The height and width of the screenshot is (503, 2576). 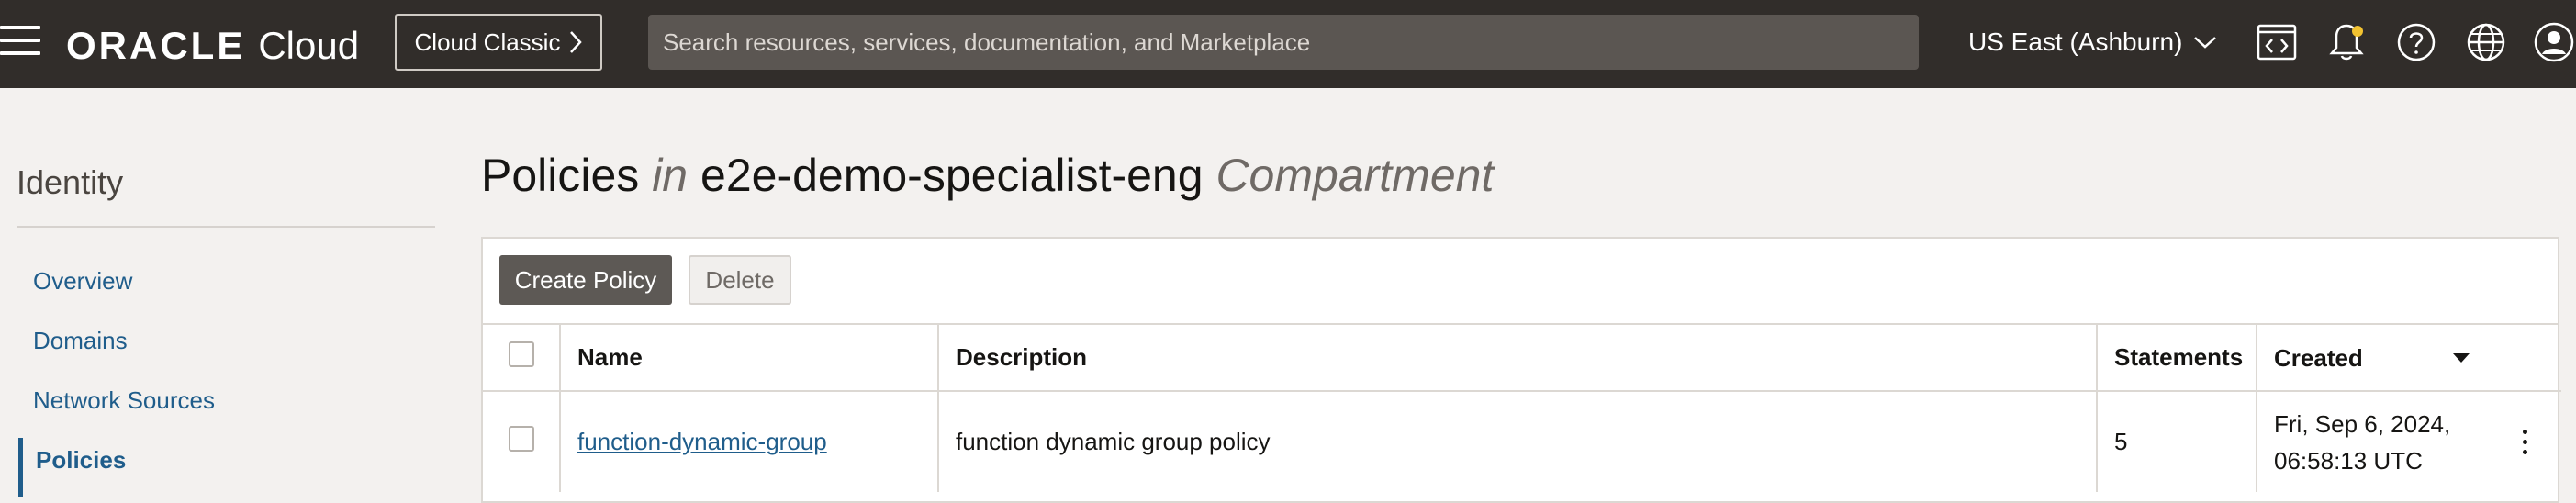 What do you see at coordinates (2348, 460) in the screenshot?
I see `policy-created-time: 06:58:13 UTC` at bounding box center [2348, 460].